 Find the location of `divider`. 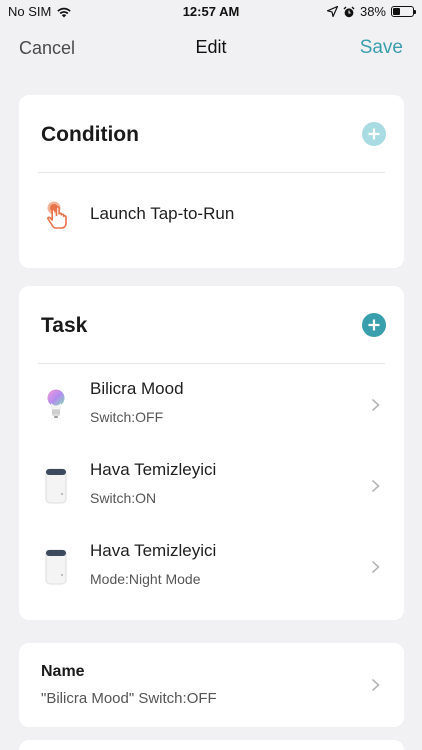

divider is located at coordinates (211, 172).